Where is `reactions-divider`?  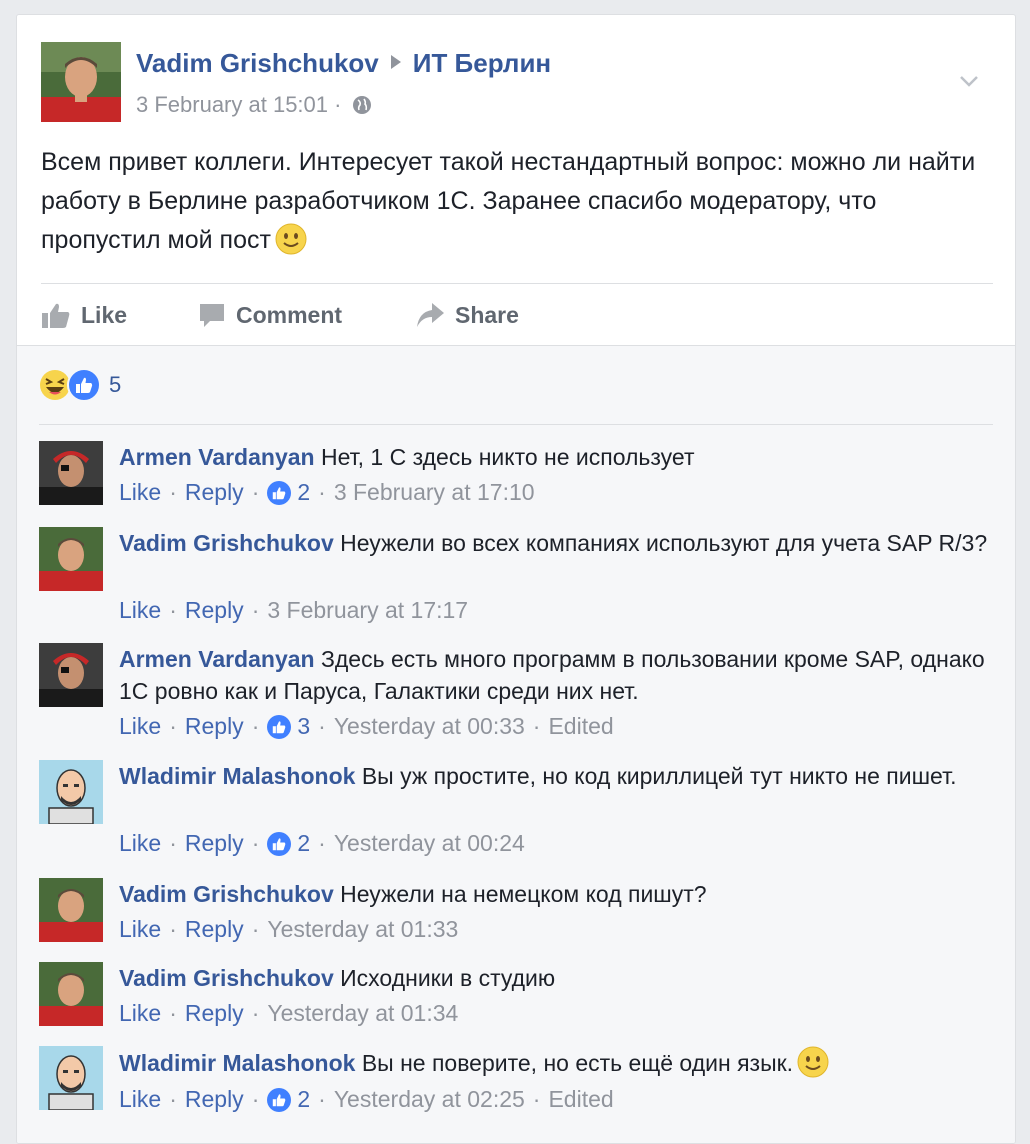 reactions-divider is located at coordinates (516, 424).